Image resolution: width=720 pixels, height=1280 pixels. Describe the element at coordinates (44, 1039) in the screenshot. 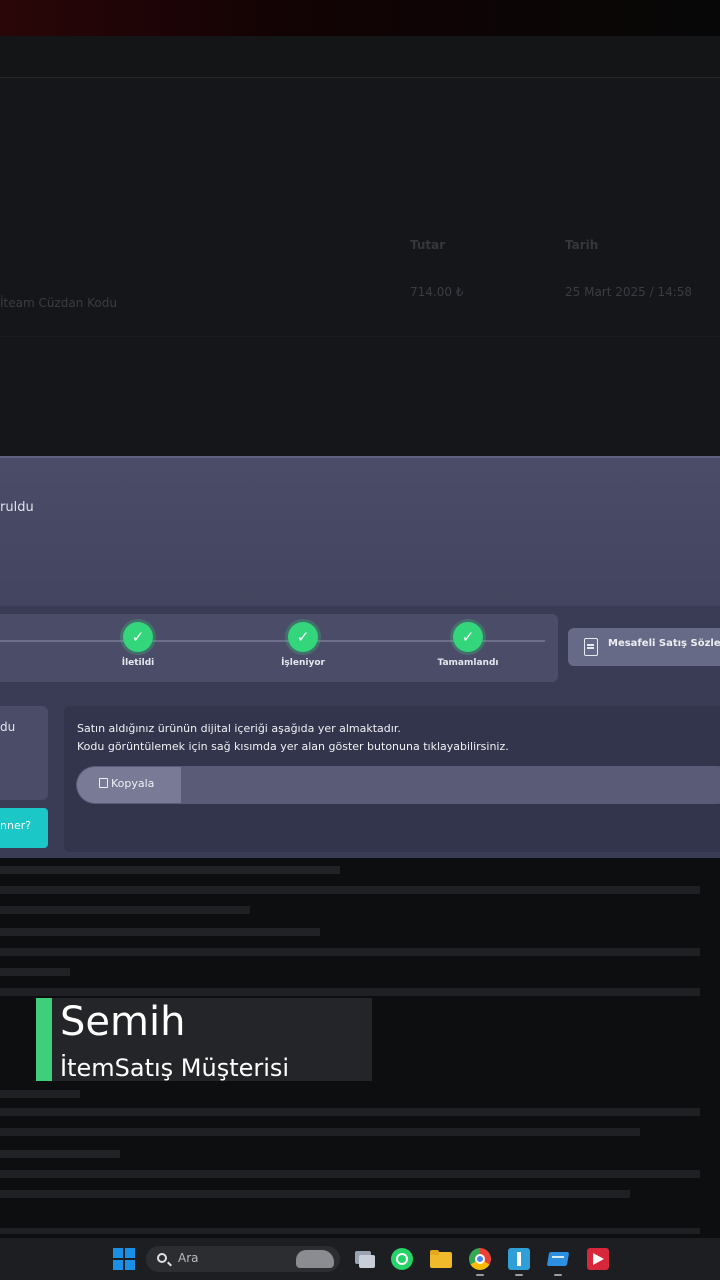

I see `lower-third-accent-bar` at that location.